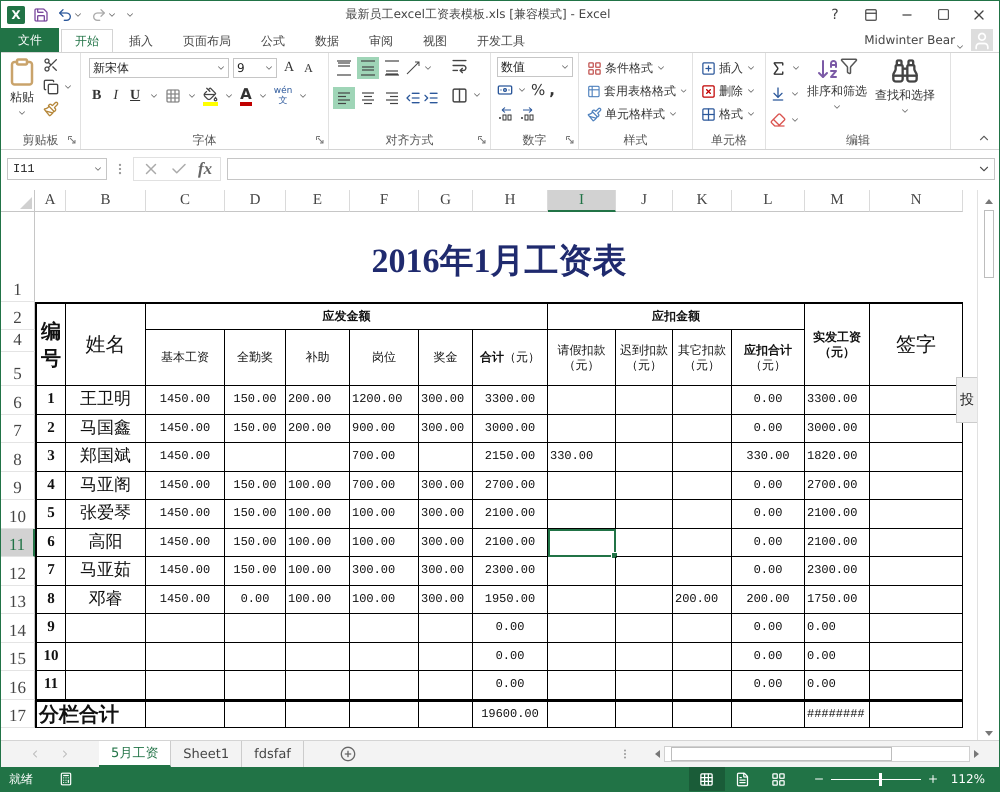  Describe the element at coordinates (976, 754) in the screenshot. I see `scroll-right-icon` at that location.